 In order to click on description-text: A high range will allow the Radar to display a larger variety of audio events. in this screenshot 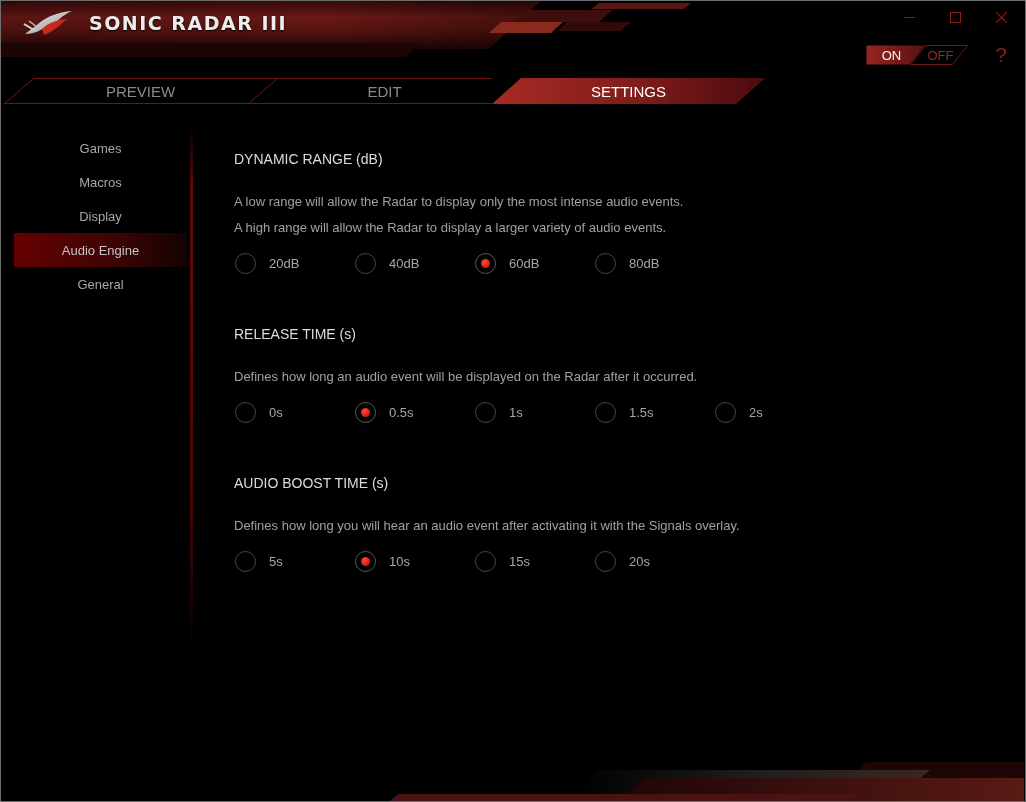, I will do `click(451, 228)`.